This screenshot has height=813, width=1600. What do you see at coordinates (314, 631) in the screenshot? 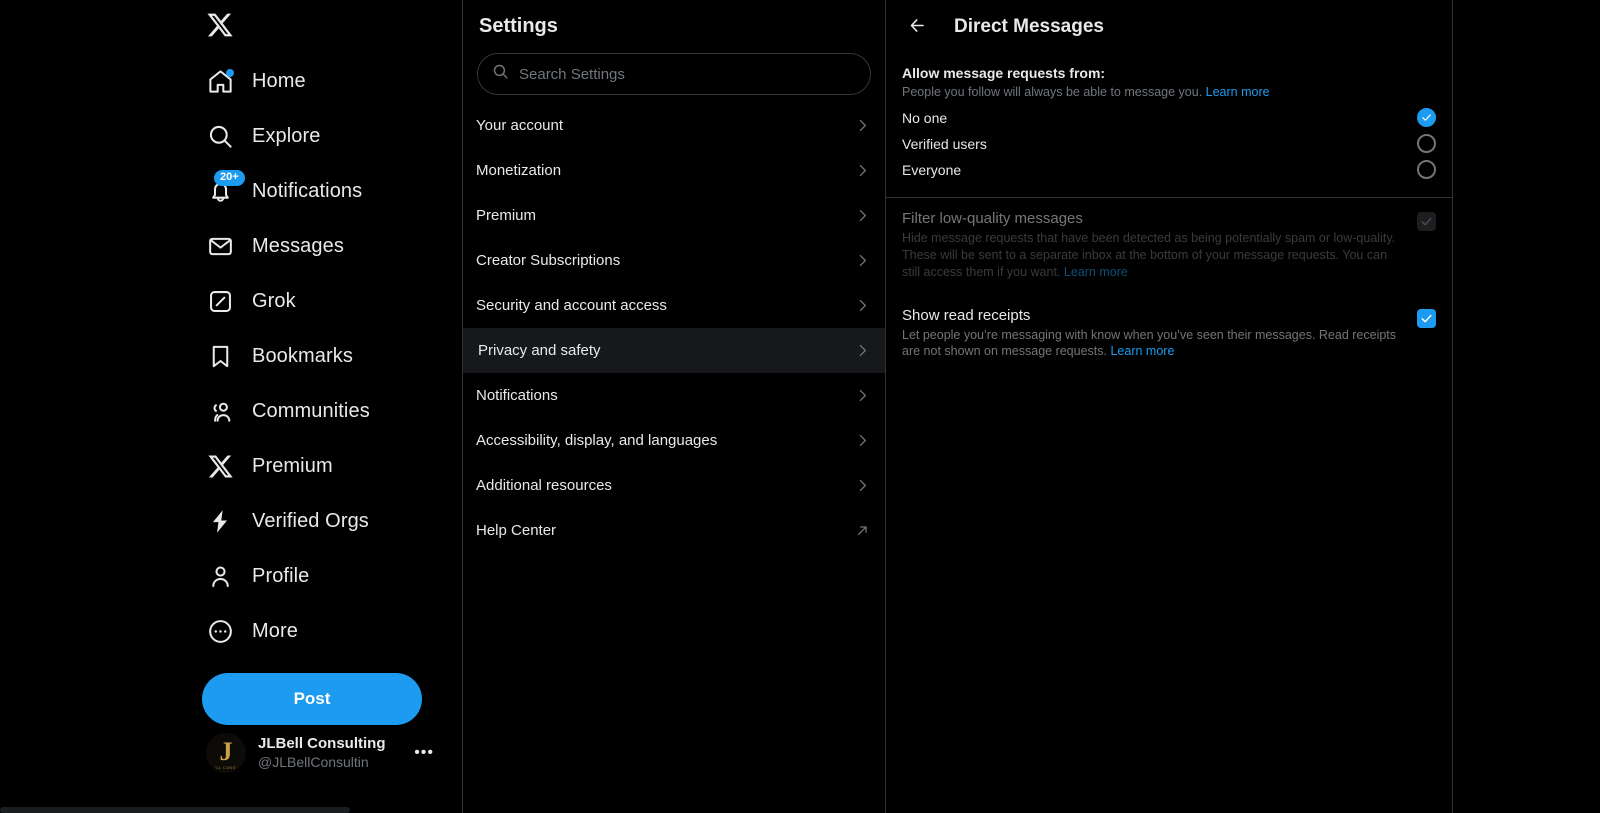
I see `sidebar-item-more: More` at bounding box center [314, 631].